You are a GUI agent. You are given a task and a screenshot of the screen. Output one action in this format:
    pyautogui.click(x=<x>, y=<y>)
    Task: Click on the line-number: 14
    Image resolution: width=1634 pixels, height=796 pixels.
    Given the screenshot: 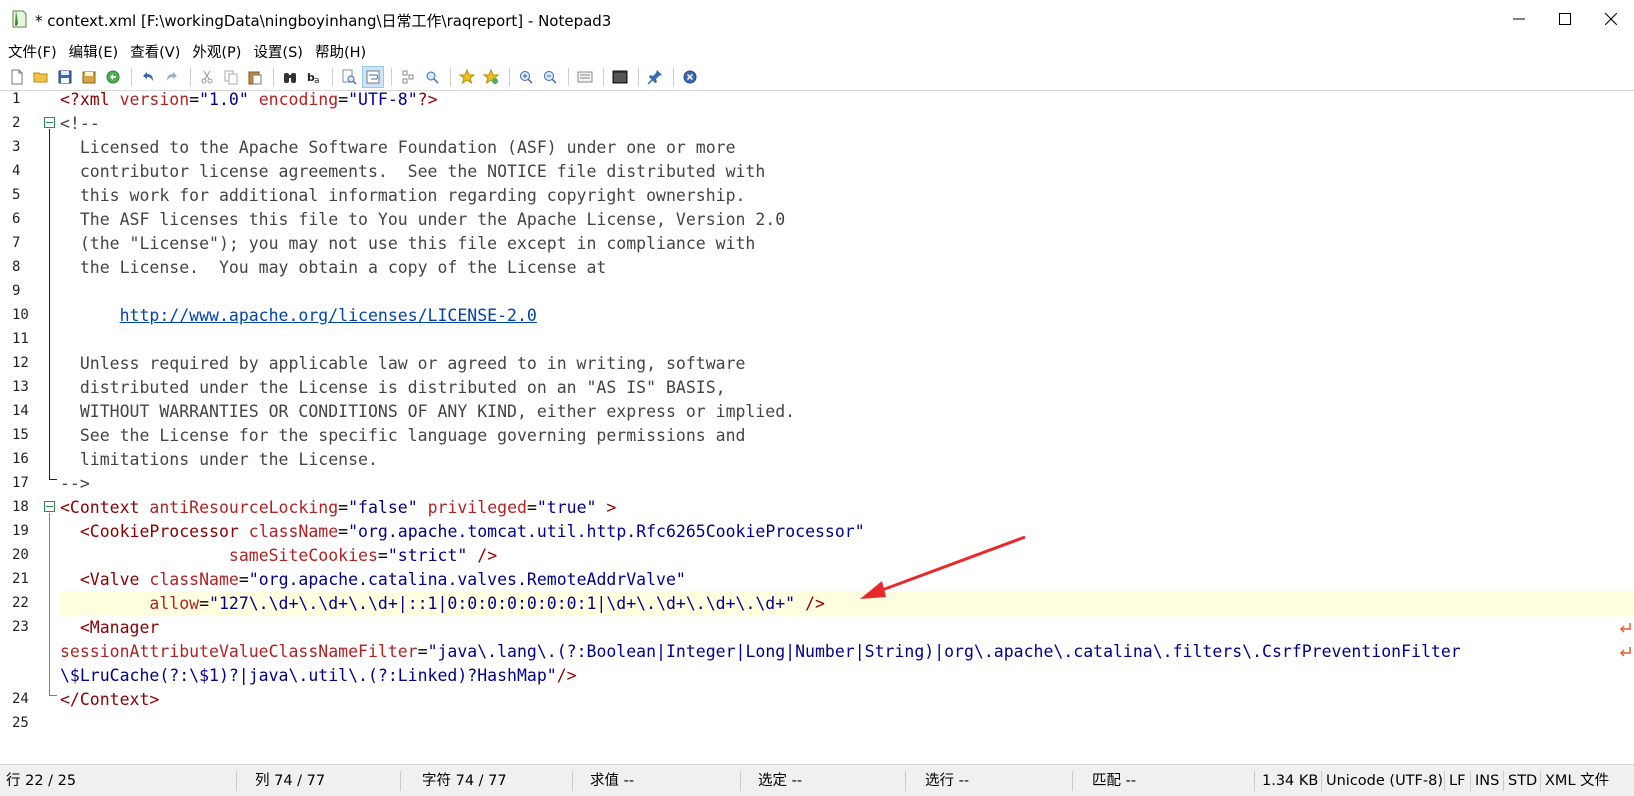 What is the action you would take?
    pyautogui.click(x=20, y=411)
    